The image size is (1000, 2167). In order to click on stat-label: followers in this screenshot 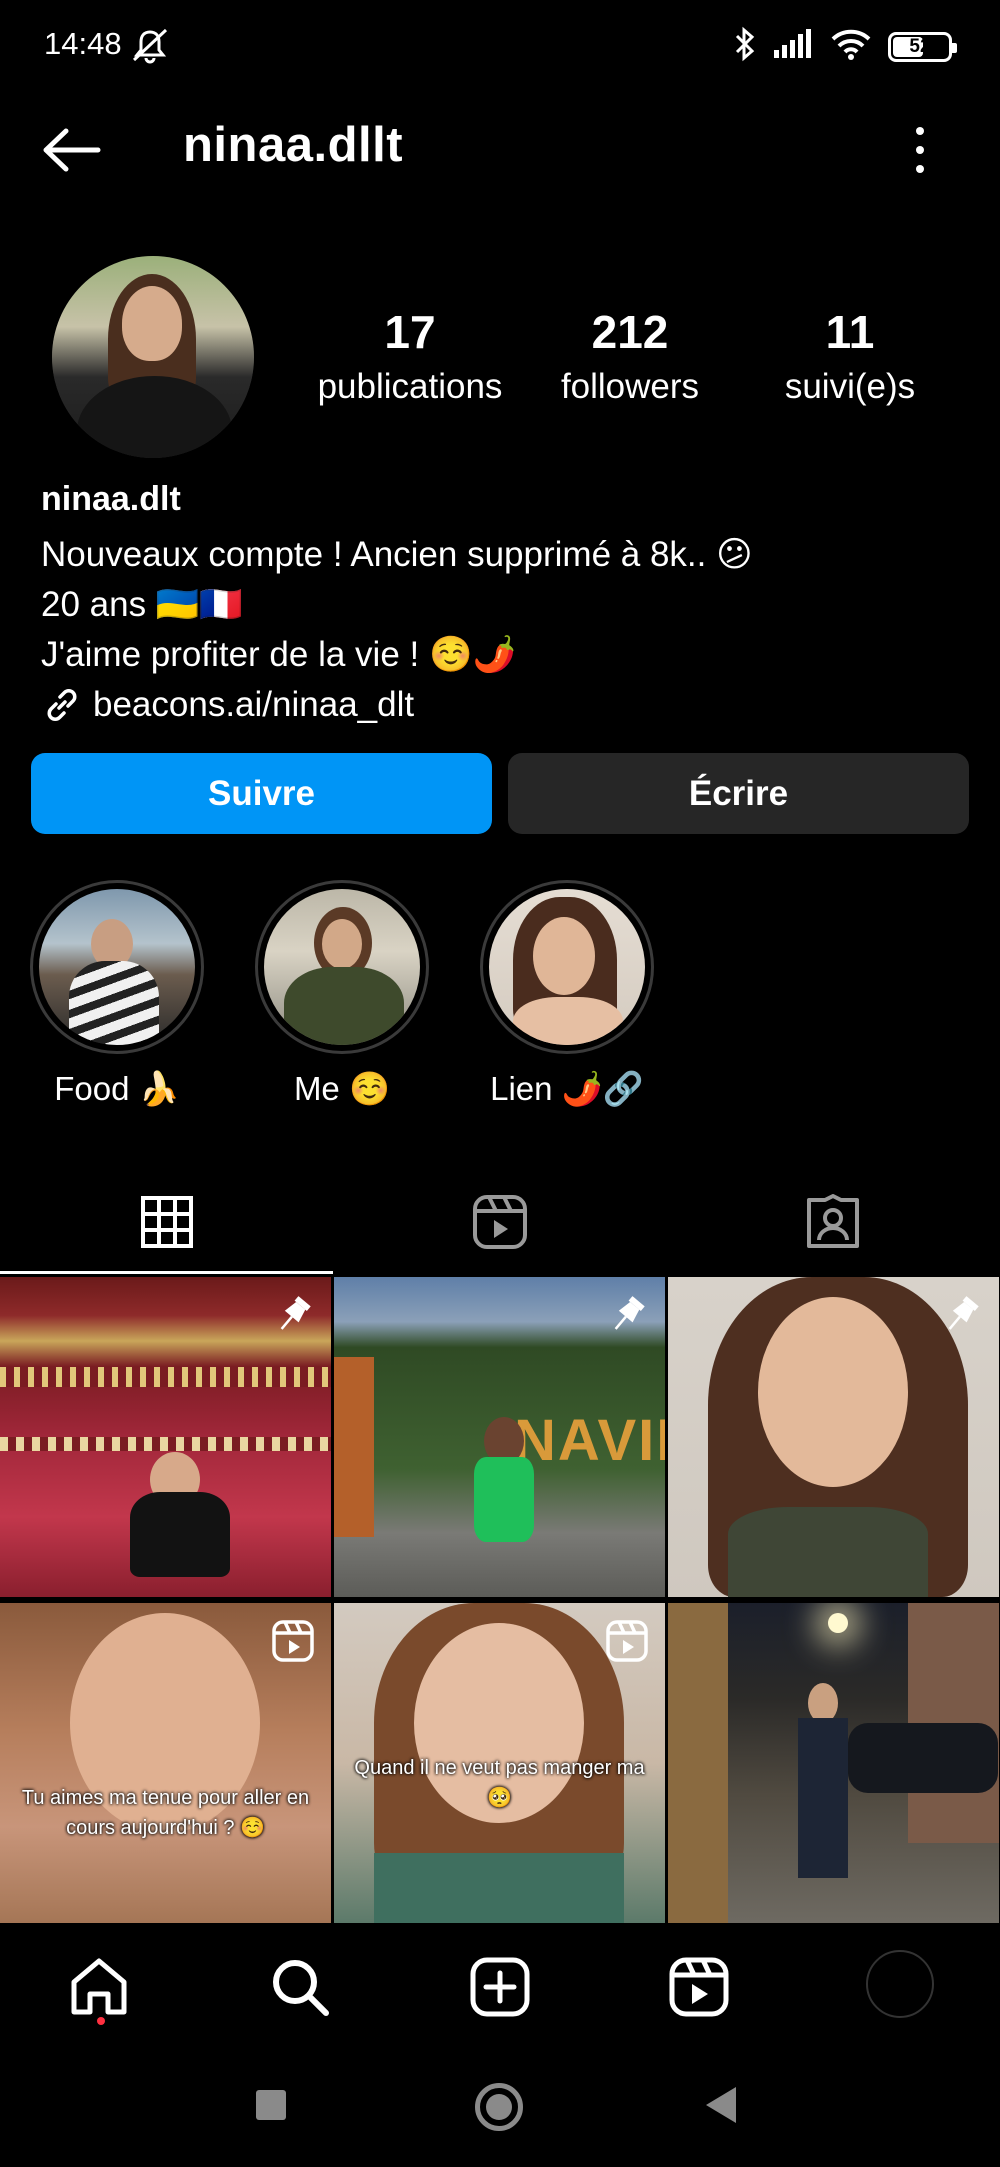, I will do `click(630, 386)`.